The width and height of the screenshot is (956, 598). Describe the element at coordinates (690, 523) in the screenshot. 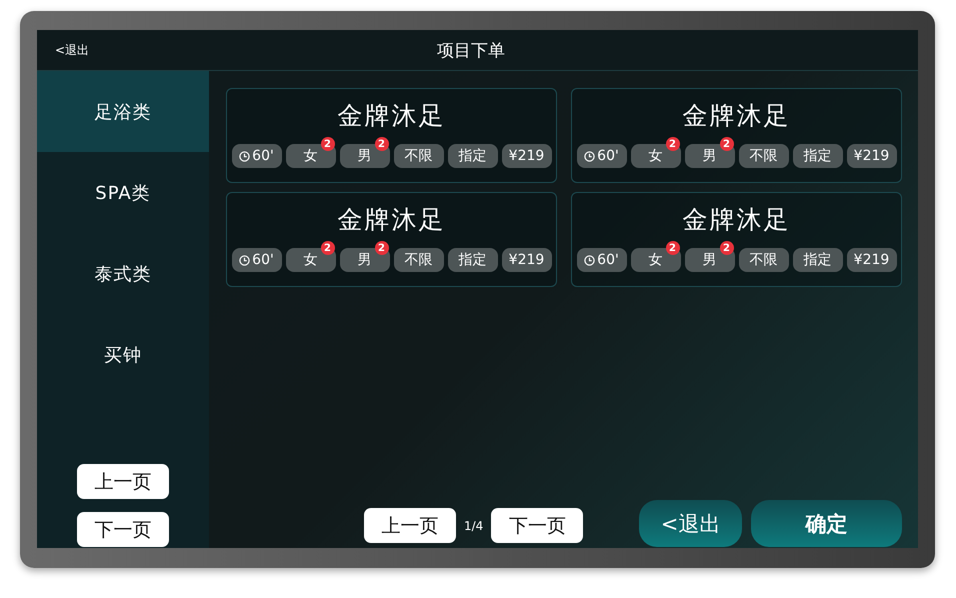

I see `exit-button: <退出` at that location.